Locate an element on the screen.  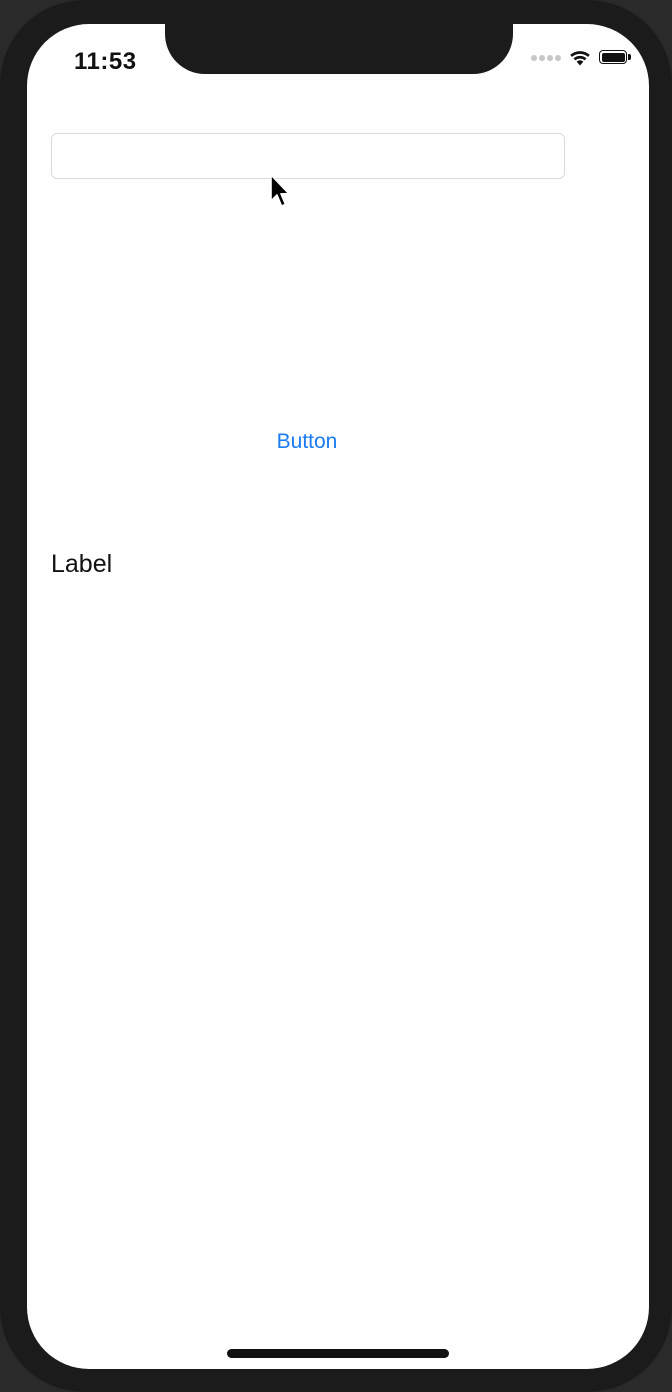
battery-icon is located at coordinates (615, 58).